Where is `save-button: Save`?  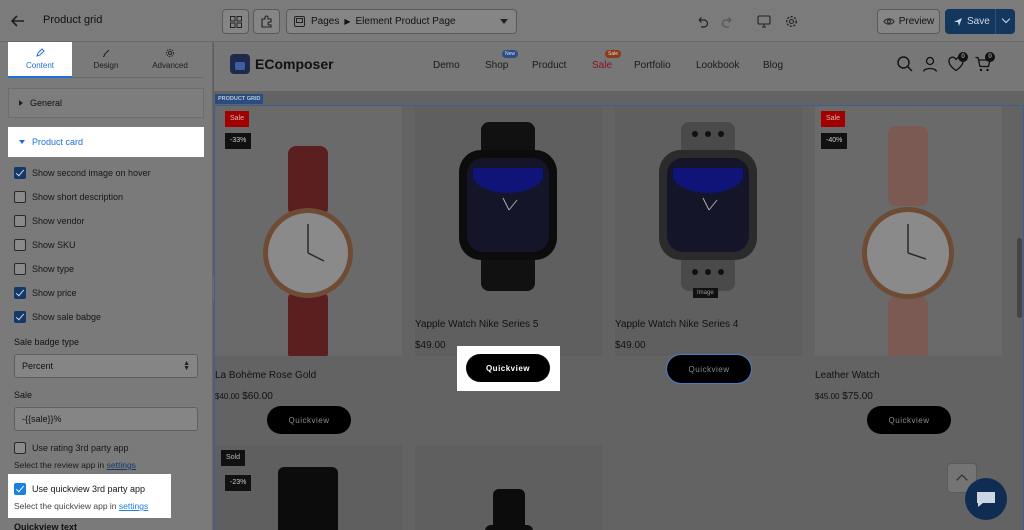 save-button: Save is located at coordinates (980, 21).